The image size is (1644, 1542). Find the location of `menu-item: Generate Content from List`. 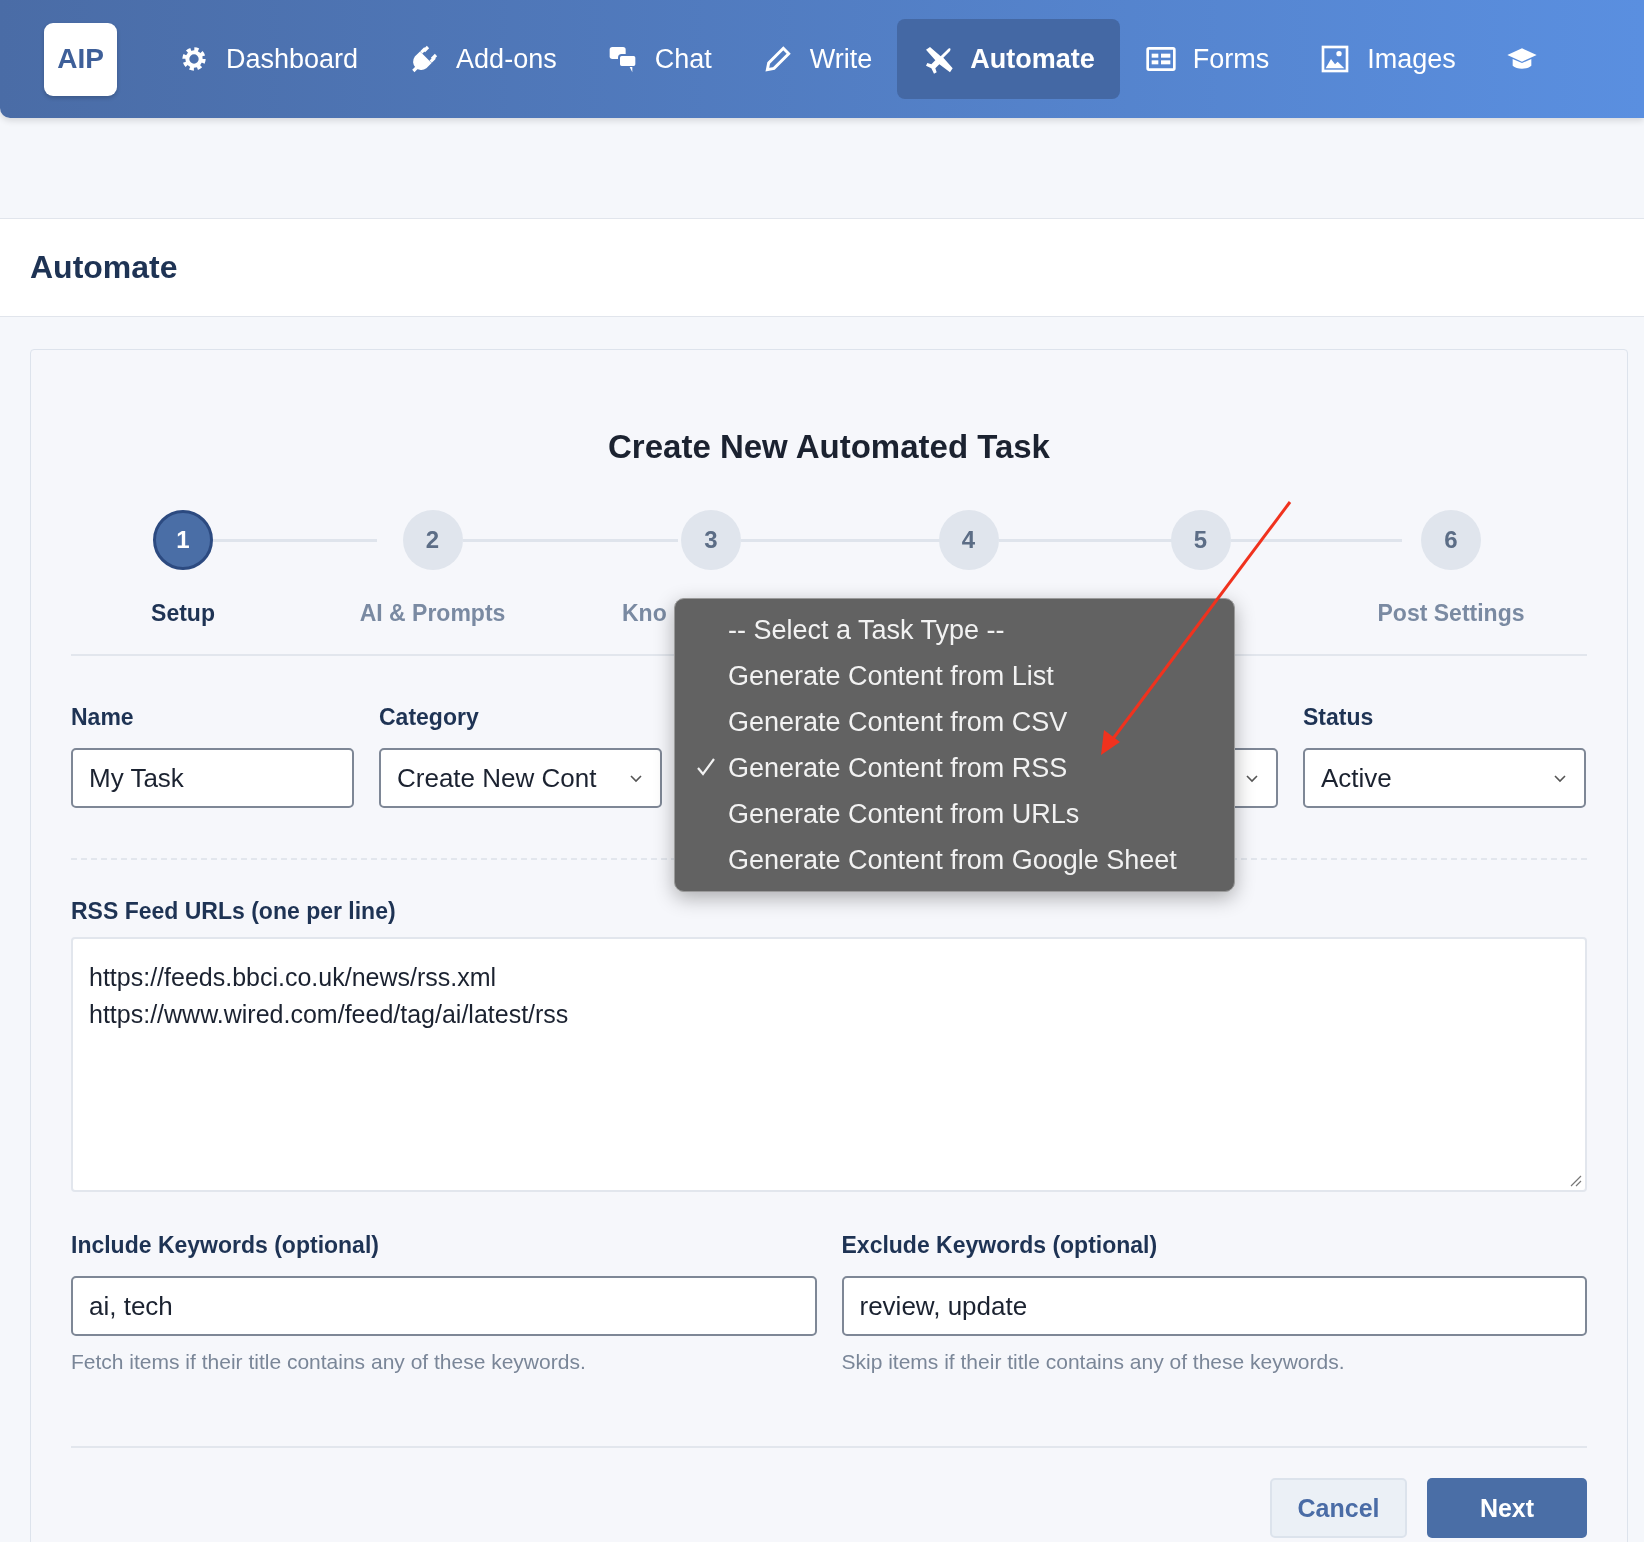

menu-item: Generate Content from List is located at coordinates (954, 676).